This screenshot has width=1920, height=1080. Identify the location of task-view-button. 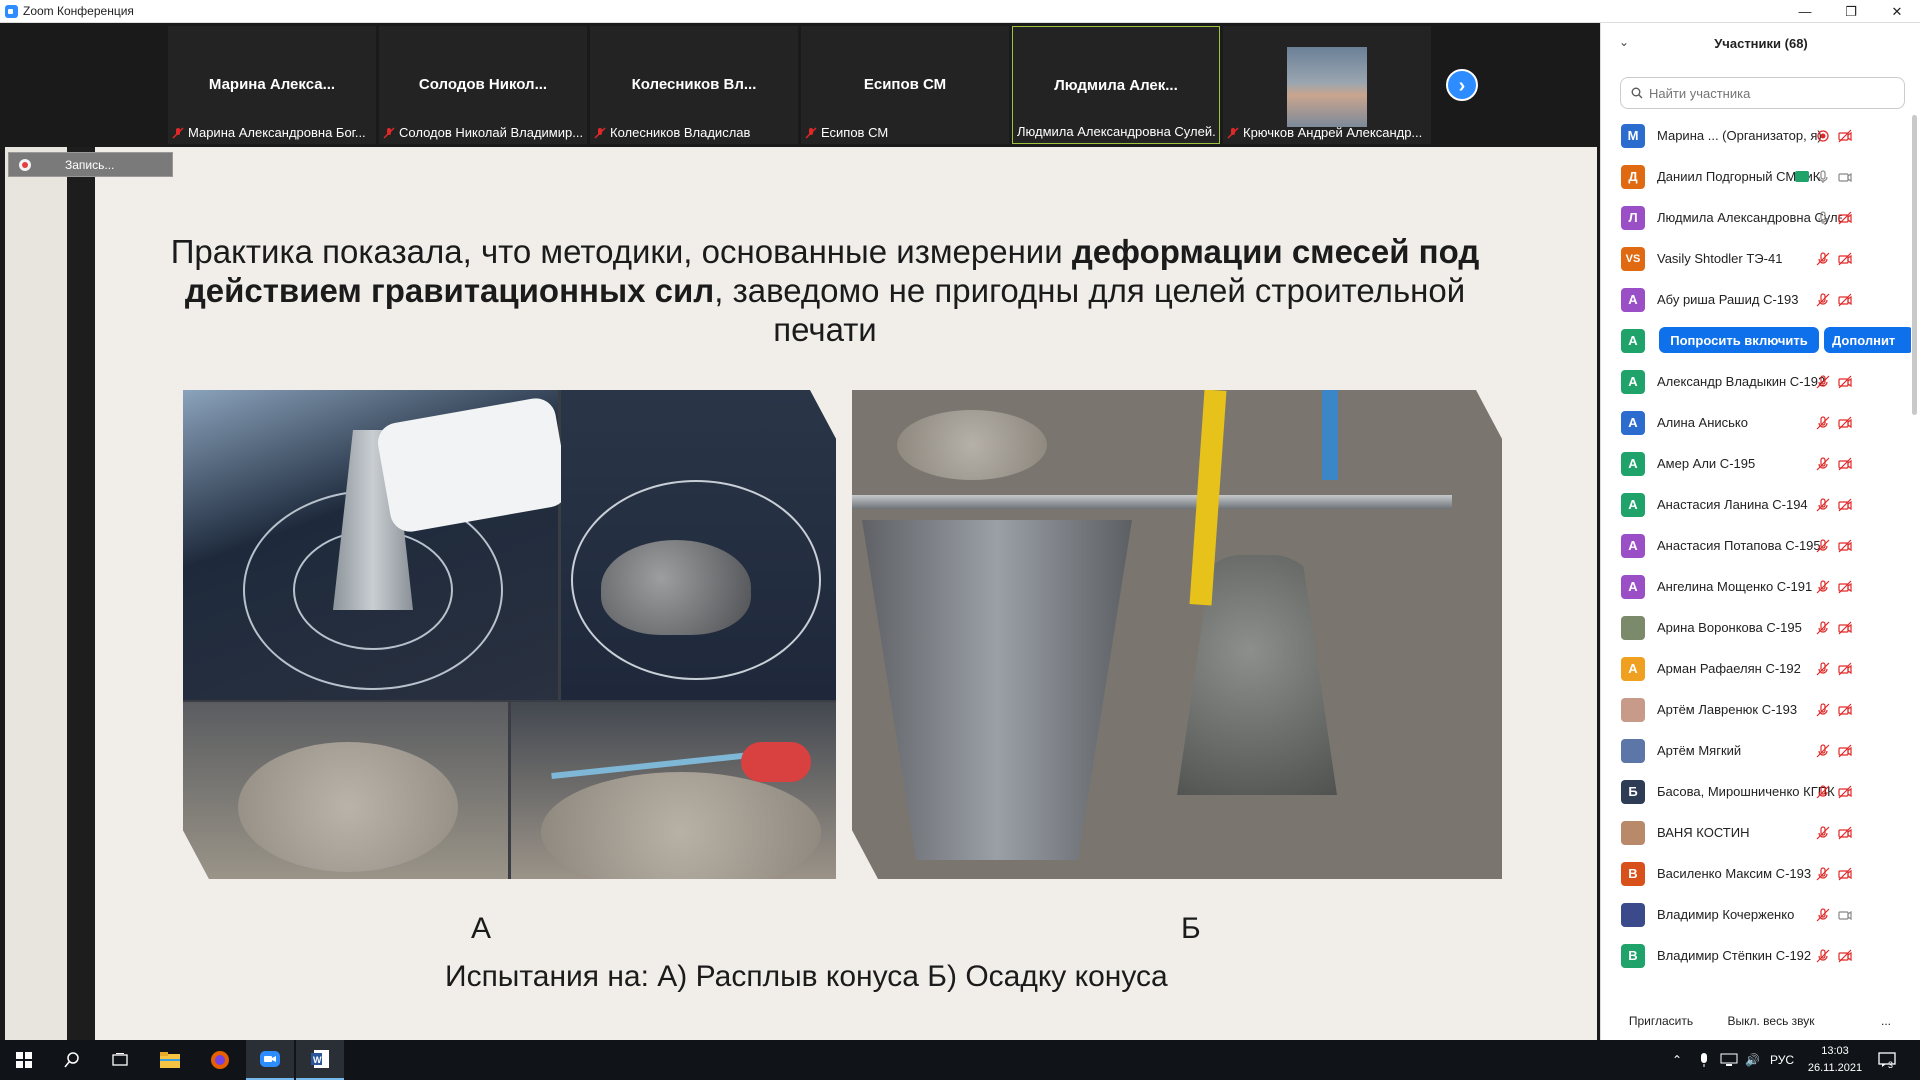
(120, 1060).